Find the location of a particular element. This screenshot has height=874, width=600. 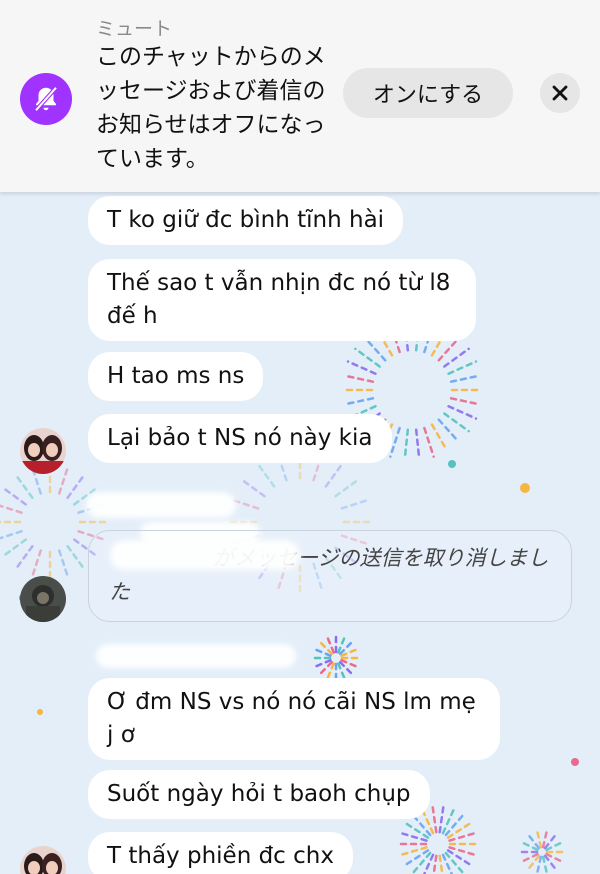

message-text: T thấy phiền đc chx is located at coordinates (220, 856).